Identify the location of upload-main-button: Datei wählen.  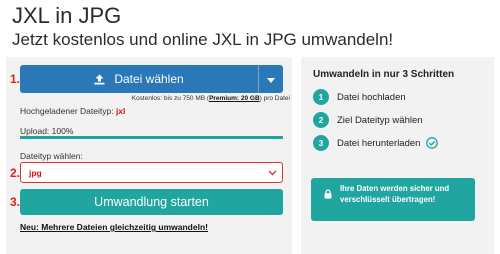
(139, 79).